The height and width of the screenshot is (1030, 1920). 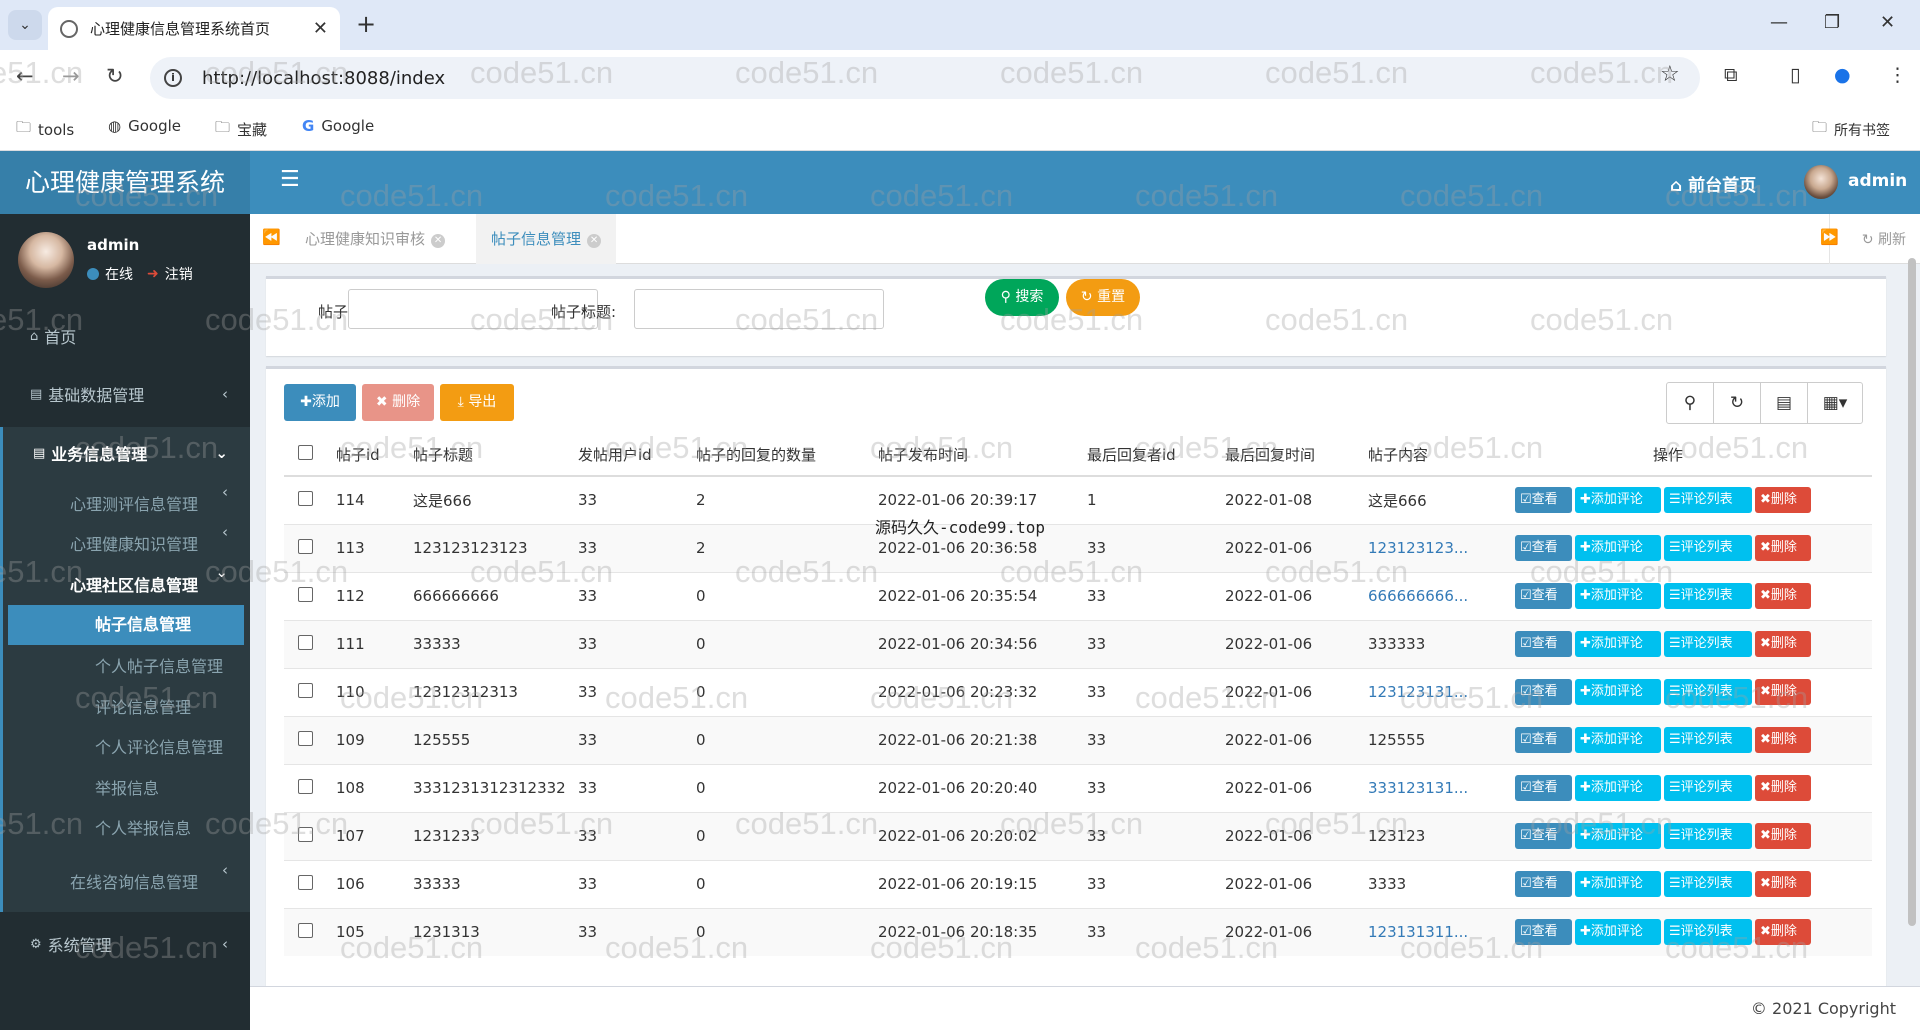 I want to click on sidebar-item-comments: 评论信息管理, so click(x=143, y=706).